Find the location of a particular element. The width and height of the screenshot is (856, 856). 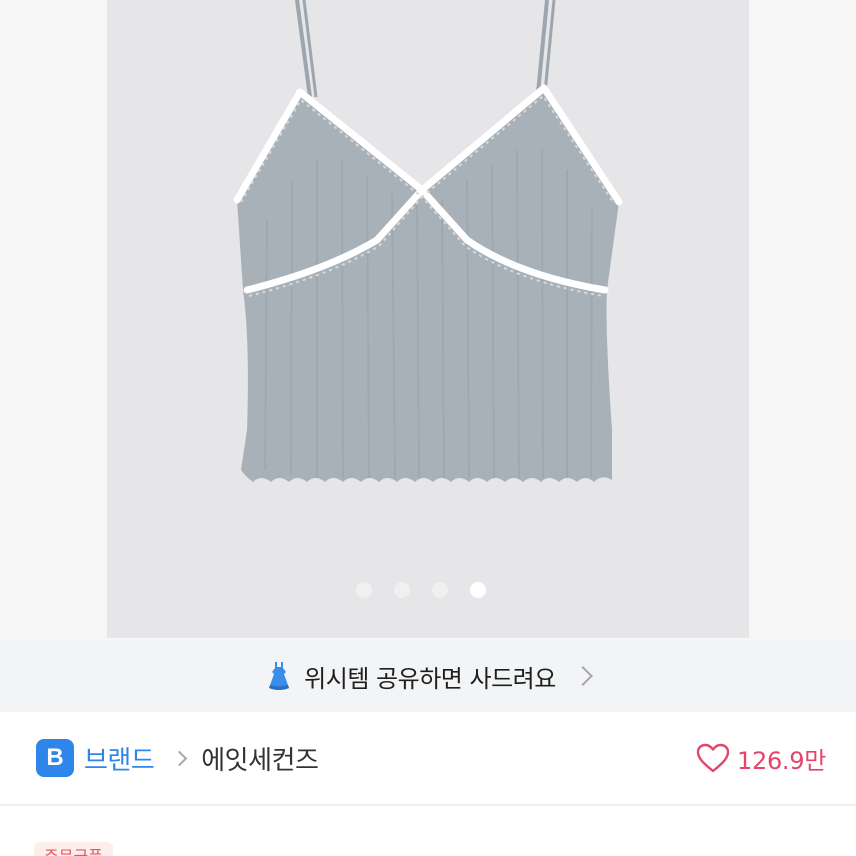

coupon-tag: 주문금품 is located at coordinates (73, 849).